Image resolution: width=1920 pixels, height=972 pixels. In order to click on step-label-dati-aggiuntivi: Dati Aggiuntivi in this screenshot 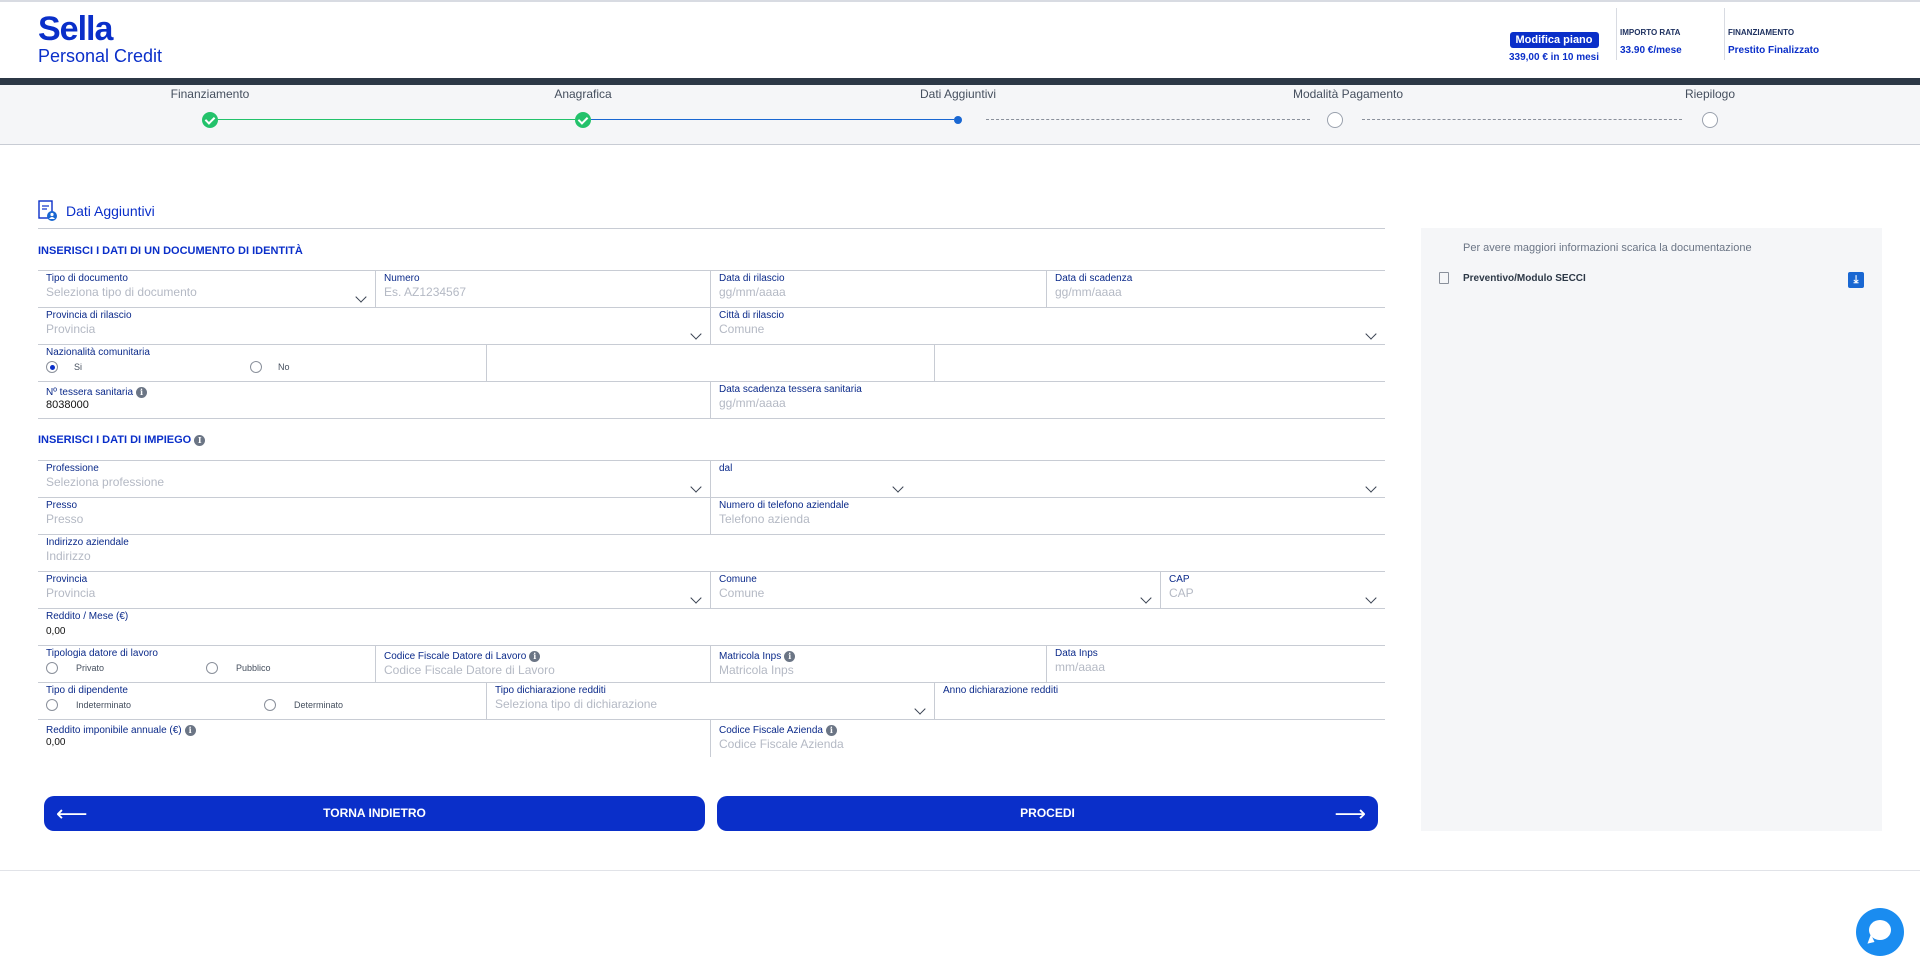, I will do `click(958, 94)`.